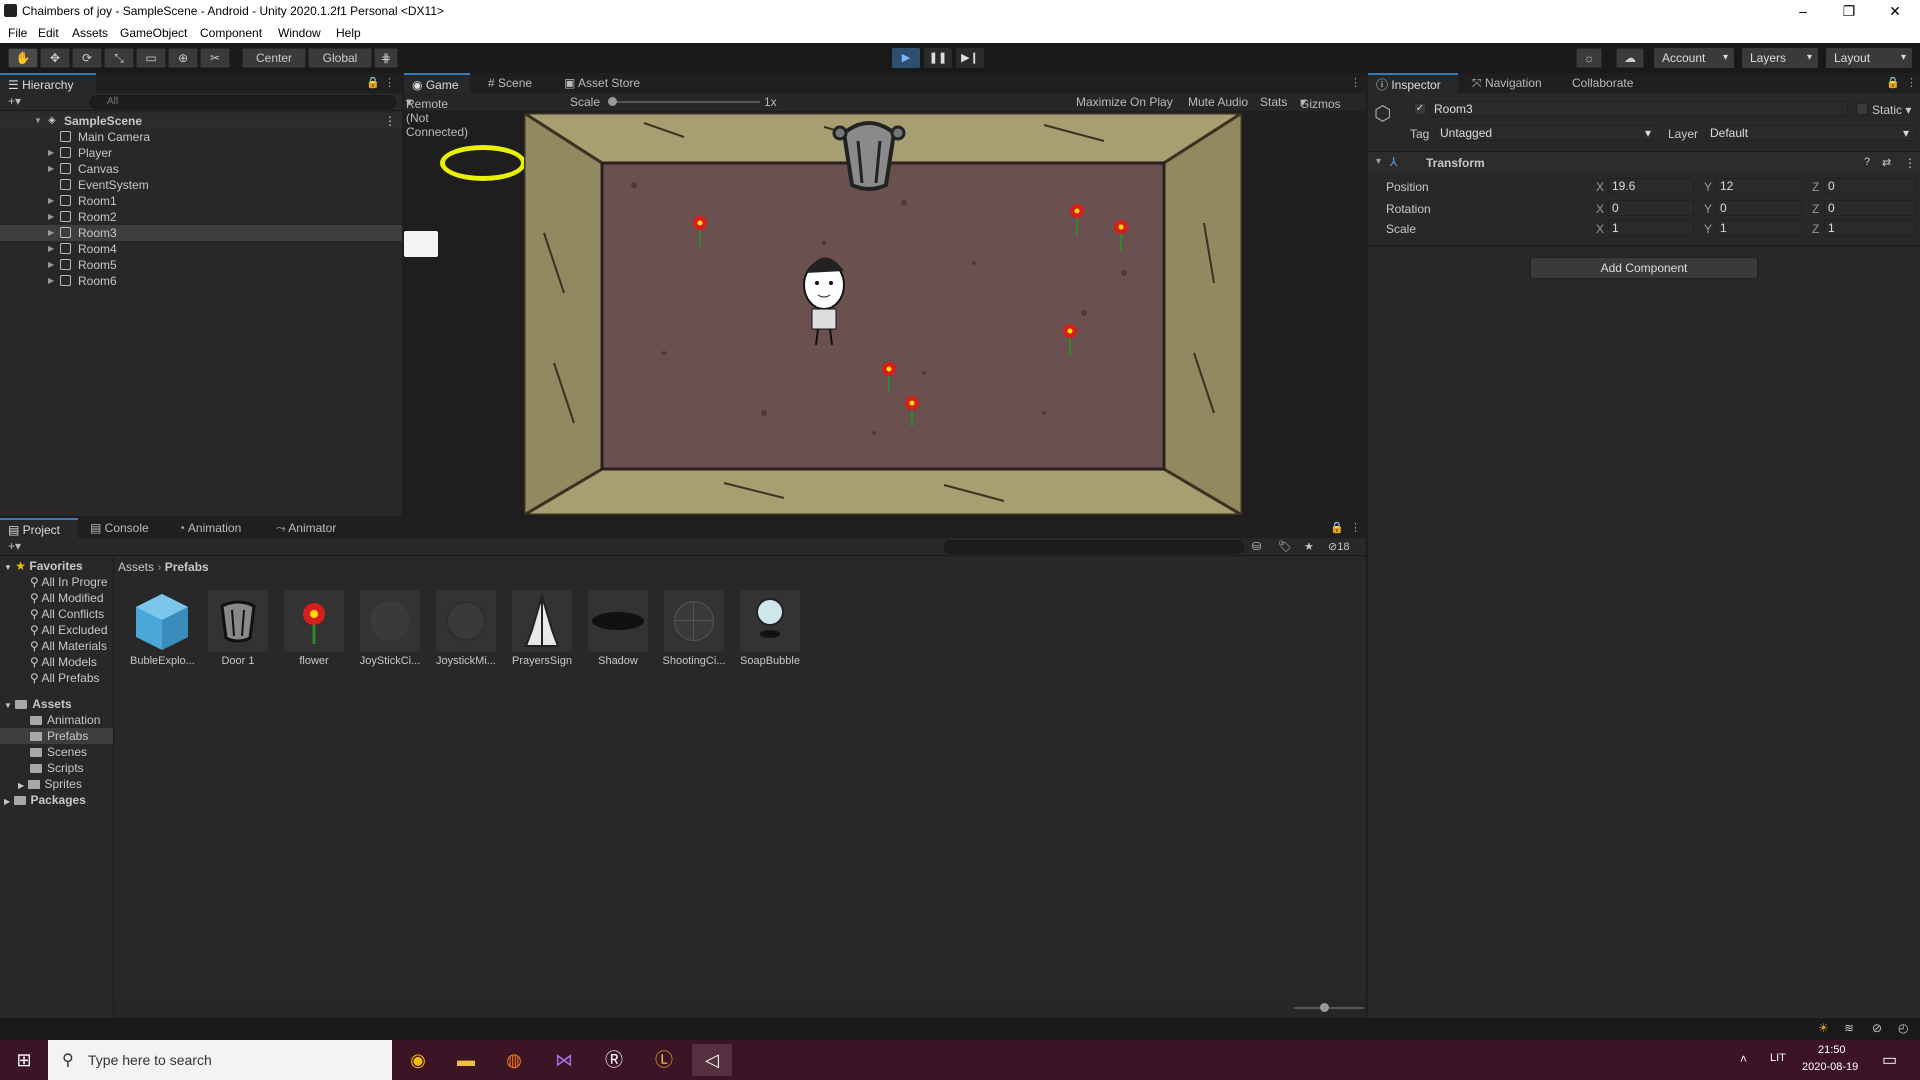 The image size is (1920, 1080). Describe the element at coordinates (1832, 1050) in the screenshot. I see `clock-time: 21:50` at that location.